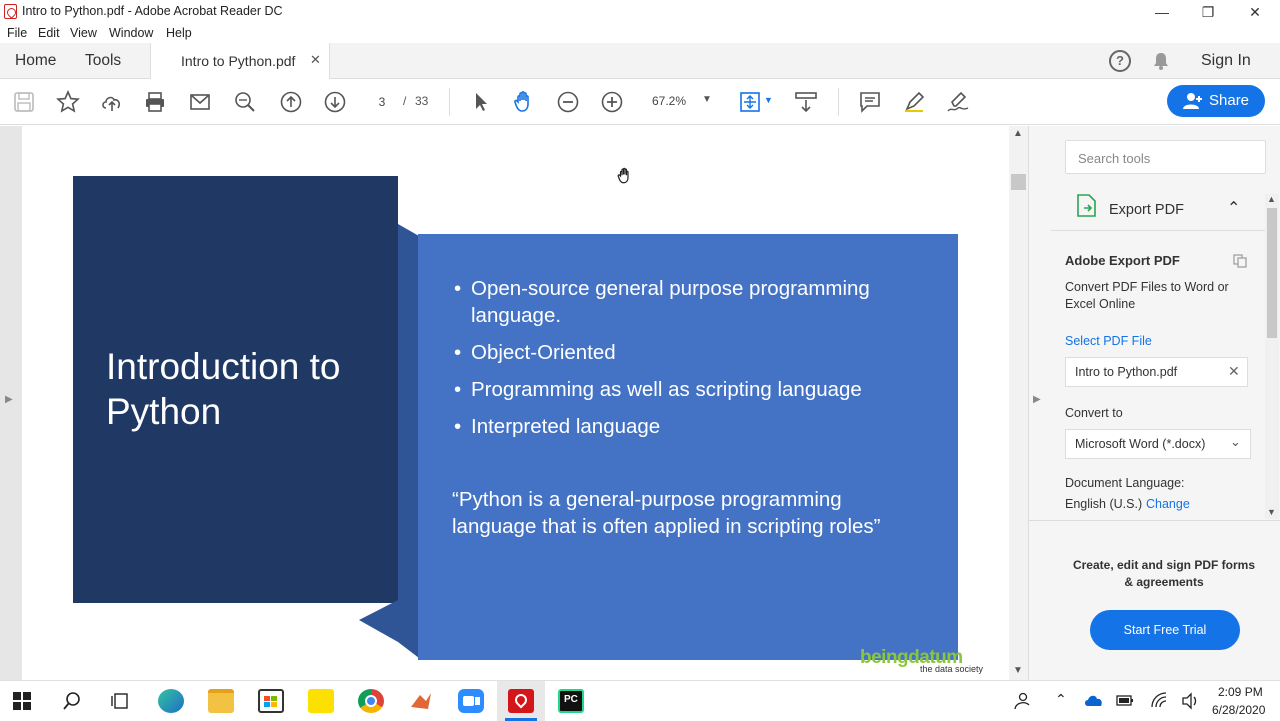 This screenshot has height=721, width=1280. I want to click on share-button-label: Share, so click(1229, 100).